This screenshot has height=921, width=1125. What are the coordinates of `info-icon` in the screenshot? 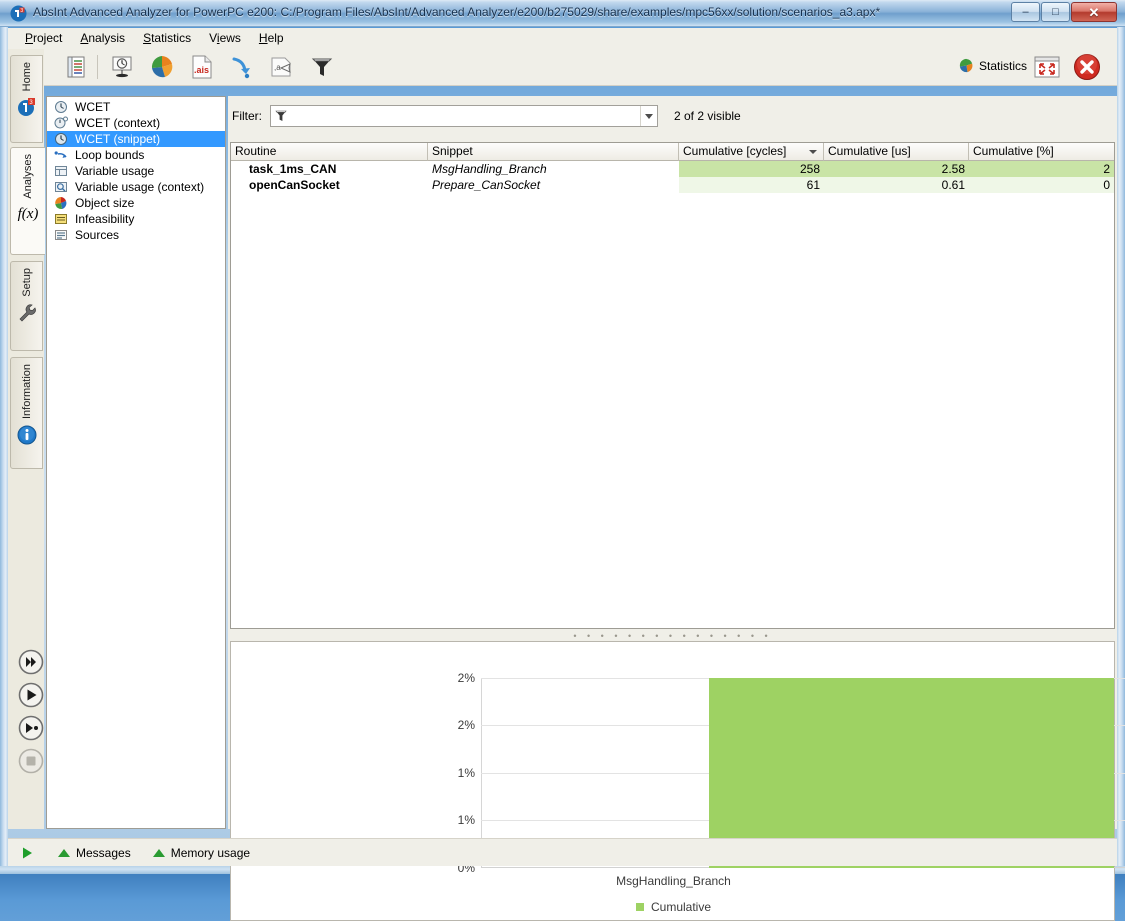 It's located at (27, 435).